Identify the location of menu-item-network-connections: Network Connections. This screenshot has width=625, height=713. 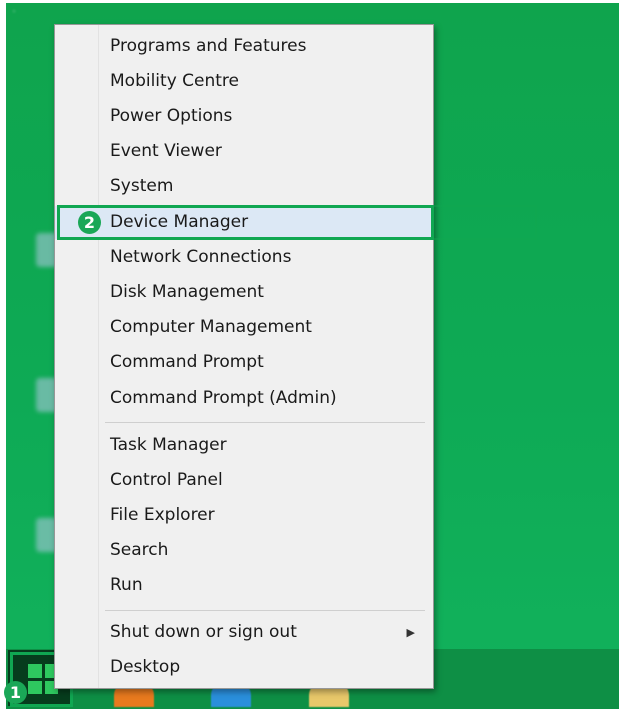
(244, 257).